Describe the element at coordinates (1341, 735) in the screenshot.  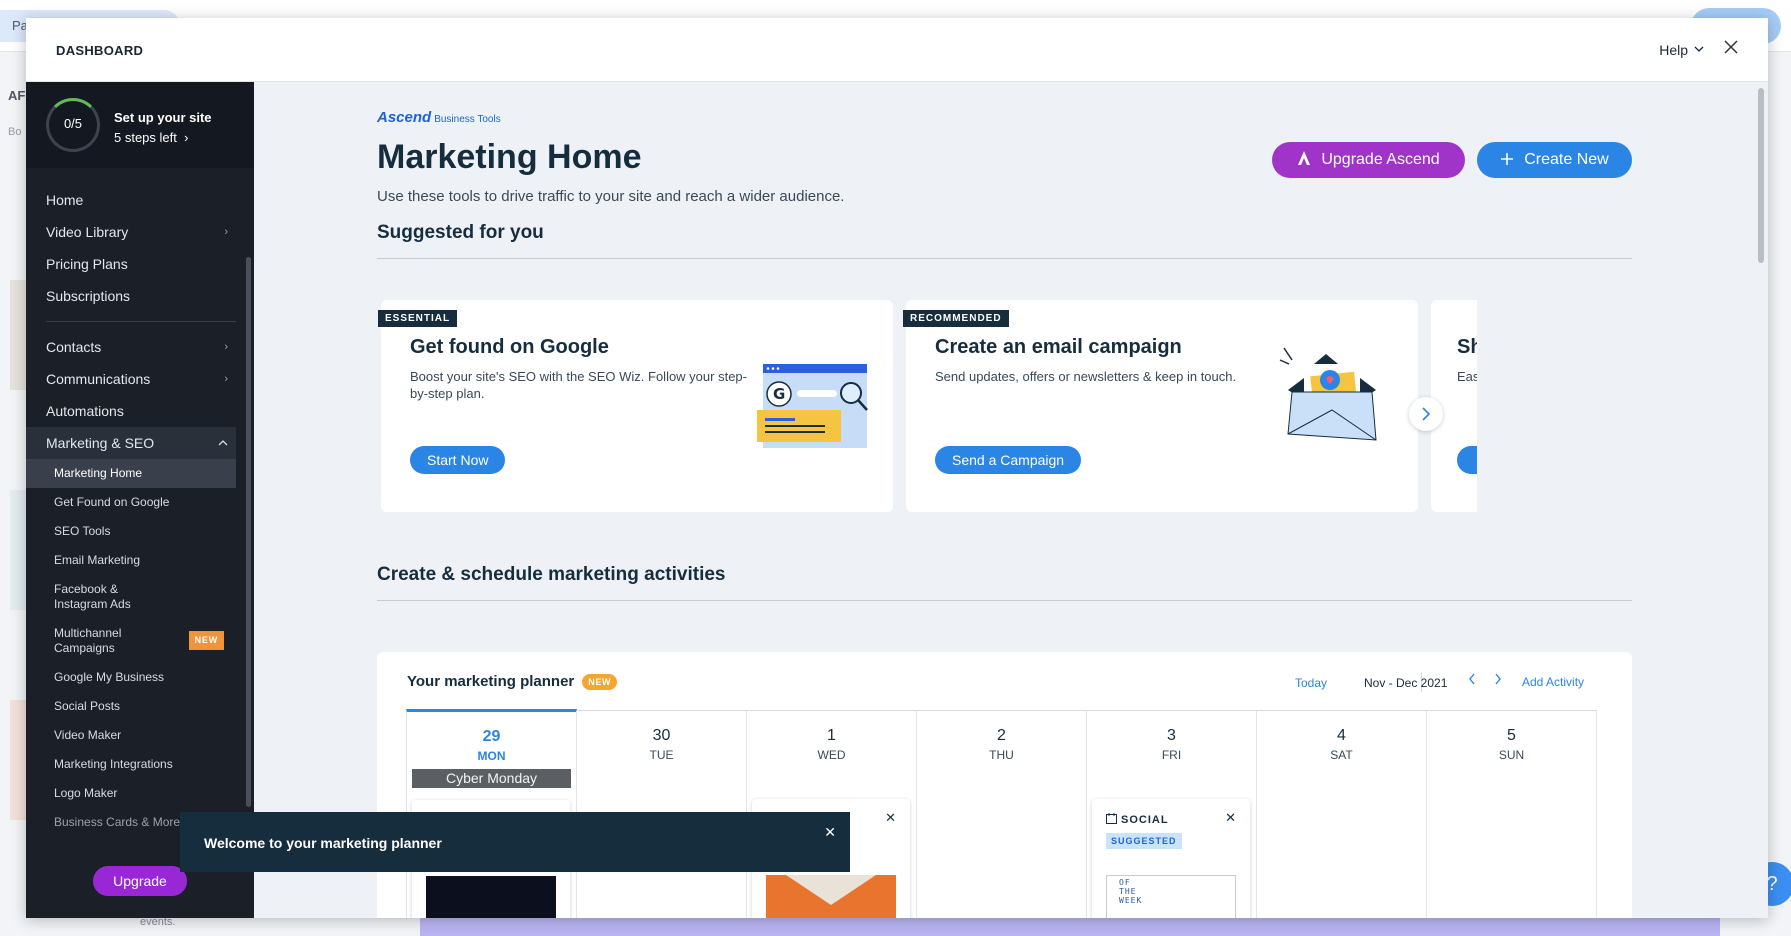
I see `day-number: 4` at that location.